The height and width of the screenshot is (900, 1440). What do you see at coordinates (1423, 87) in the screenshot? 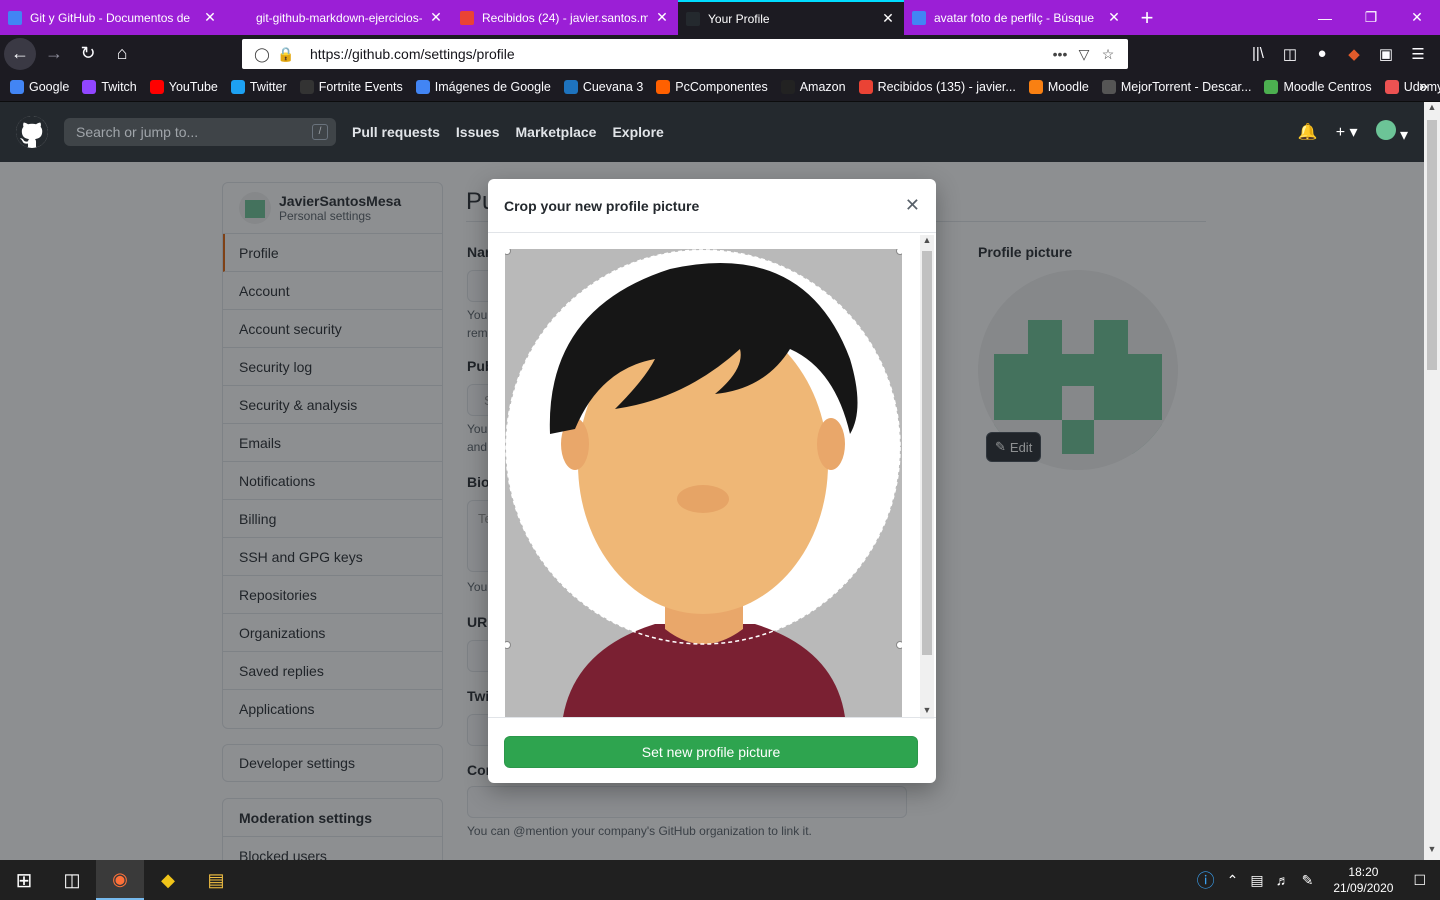
I see `more-bookmarks-icon: »` at bounding box center [1423, 87].